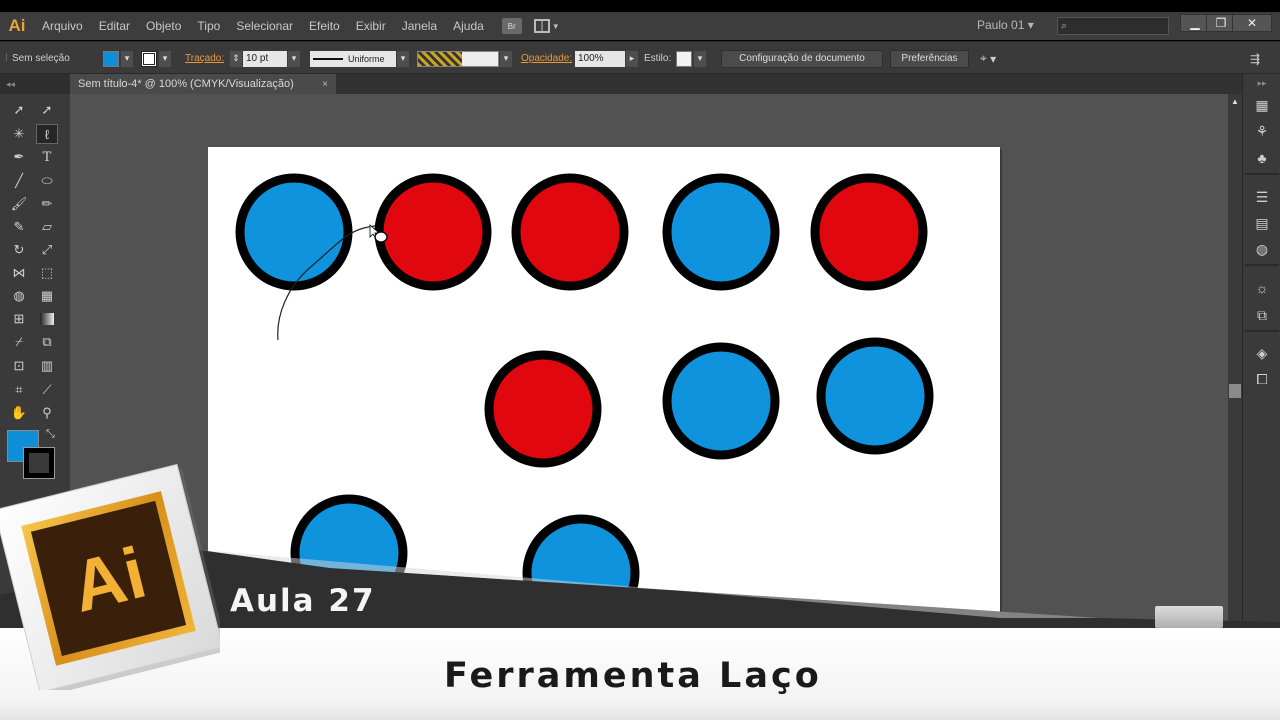  What do you see at coordinates (541, 26) in the screenshot?
I see `arrange-icon` at bounding box center [541, 26].